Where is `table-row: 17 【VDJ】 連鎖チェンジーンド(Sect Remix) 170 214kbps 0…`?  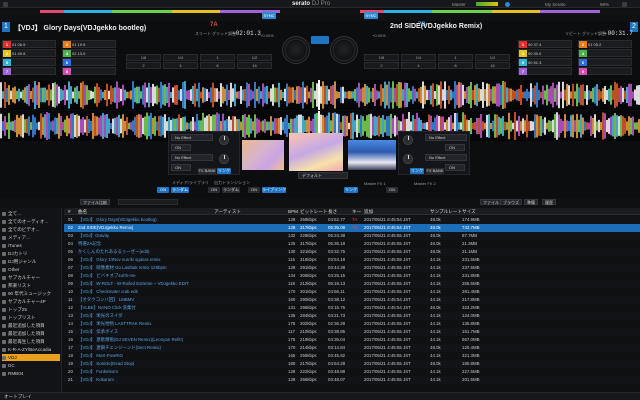 table-row: 17 【VDJ】 連鎖チェンジーンド(Sect Remix) 170 214kbps 0… is located at coordinates (352, 348).